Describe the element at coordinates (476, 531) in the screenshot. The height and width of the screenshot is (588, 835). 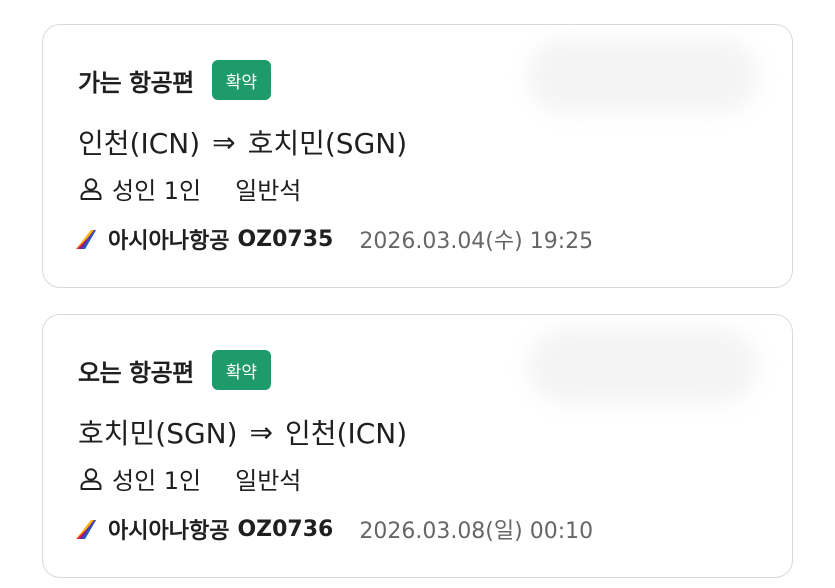
I see `departure-datetime: 2026.03.08(일) 00:10` at that location.